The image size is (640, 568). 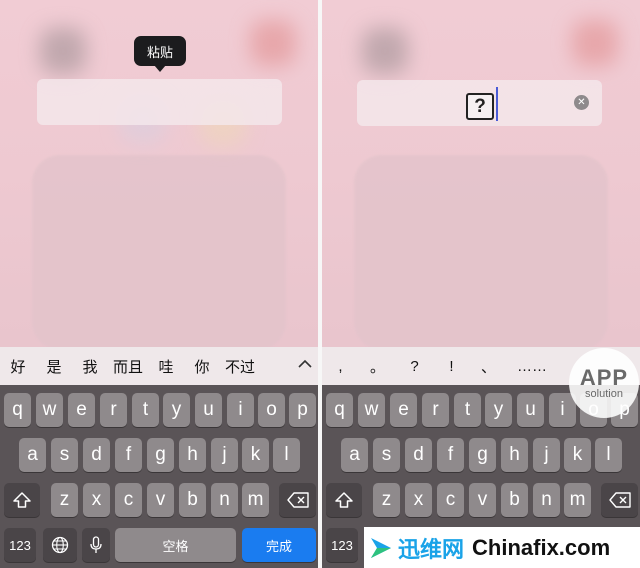 What do you see at coordinates (451, 366) in the screenshot?
I see `candidate-item: !` at bounding box center [451, 366].